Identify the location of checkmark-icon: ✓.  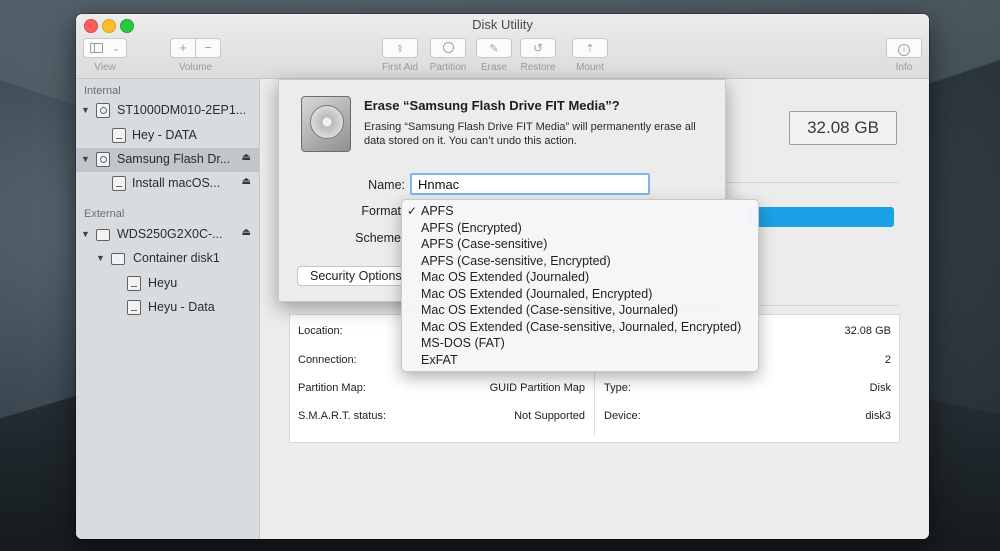
(412, 211).